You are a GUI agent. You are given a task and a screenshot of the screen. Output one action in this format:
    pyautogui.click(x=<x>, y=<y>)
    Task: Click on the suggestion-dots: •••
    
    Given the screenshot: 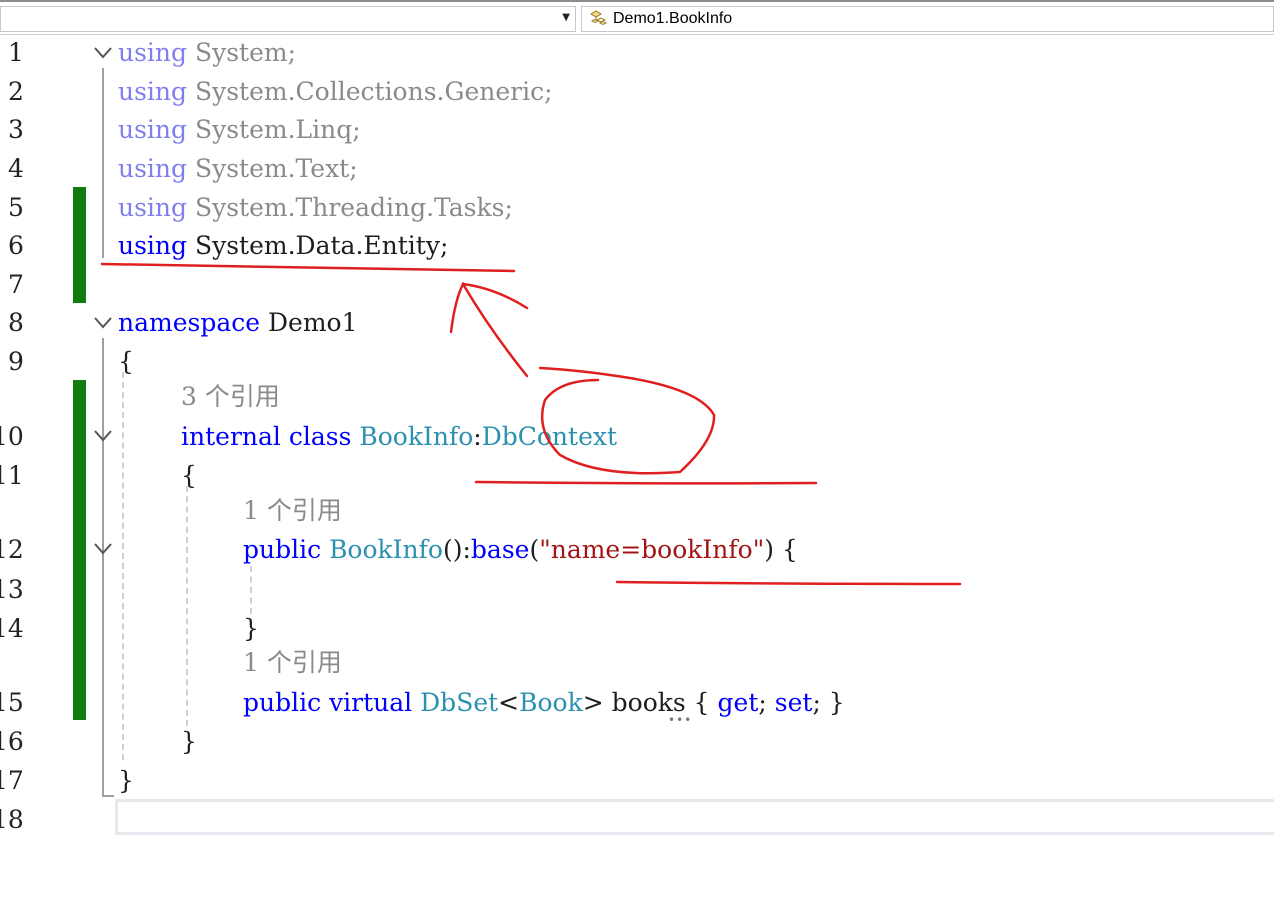 What is the action you would take?
    pyautogui.click(x=680, y=720)
    